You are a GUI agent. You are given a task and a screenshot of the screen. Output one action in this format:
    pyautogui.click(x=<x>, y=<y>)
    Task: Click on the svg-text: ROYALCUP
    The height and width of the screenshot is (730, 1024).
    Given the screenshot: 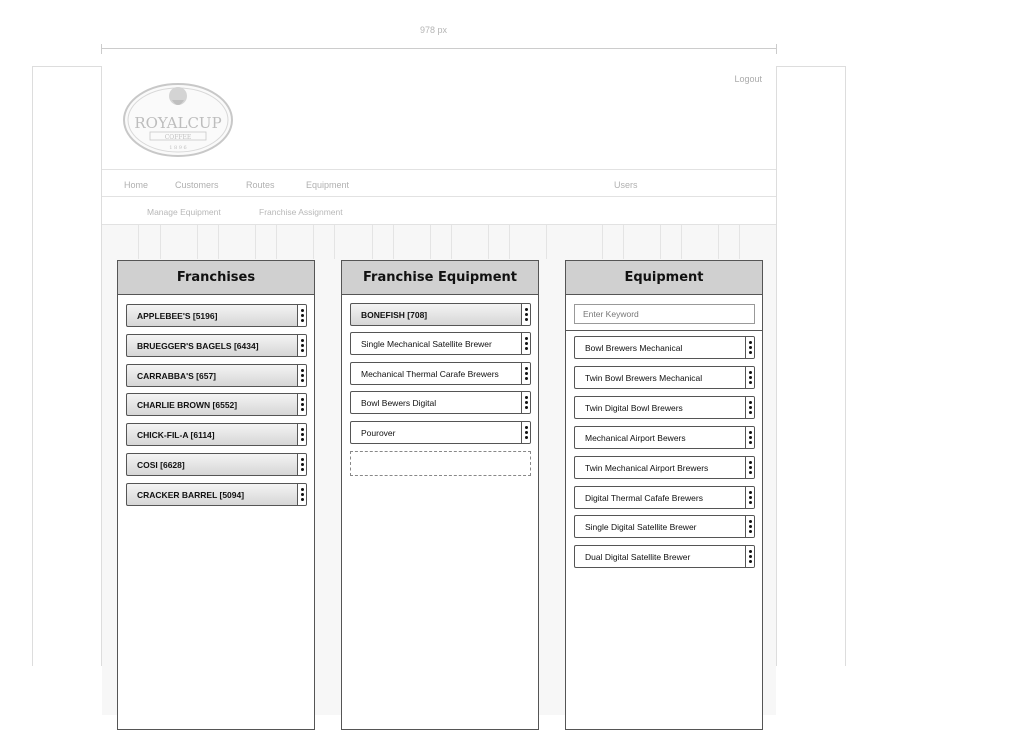 What is the action you would take?
    pyautogui.click(x=177, y=123)
    